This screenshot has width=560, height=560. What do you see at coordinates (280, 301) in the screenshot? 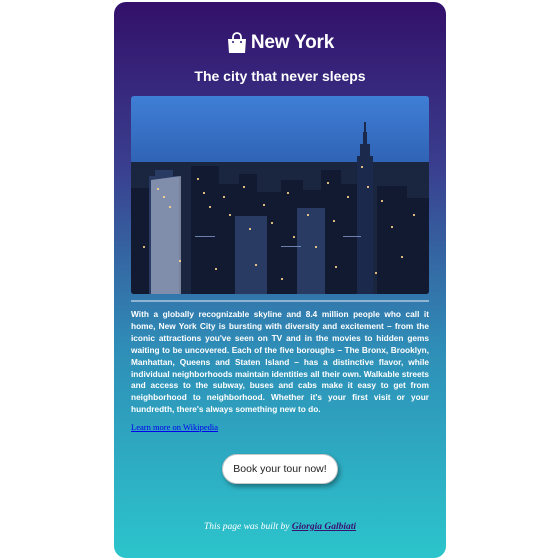
I see `divider` at bounding box center [280, 301].